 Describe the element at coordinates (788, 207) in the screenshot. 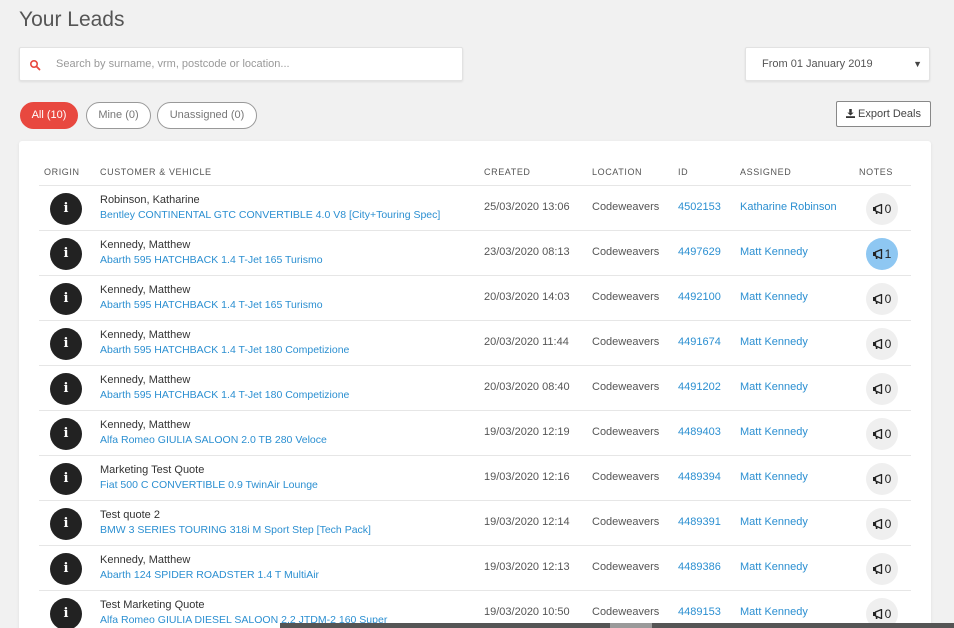

I see `assigned-user-link: Katharine Robinson` at that location.